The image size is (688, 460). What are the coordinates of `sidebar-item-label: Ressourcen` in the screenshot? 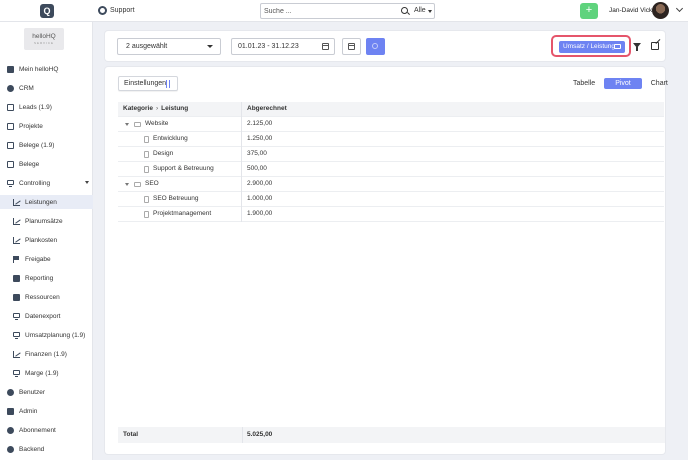 It's located at (42, 297).